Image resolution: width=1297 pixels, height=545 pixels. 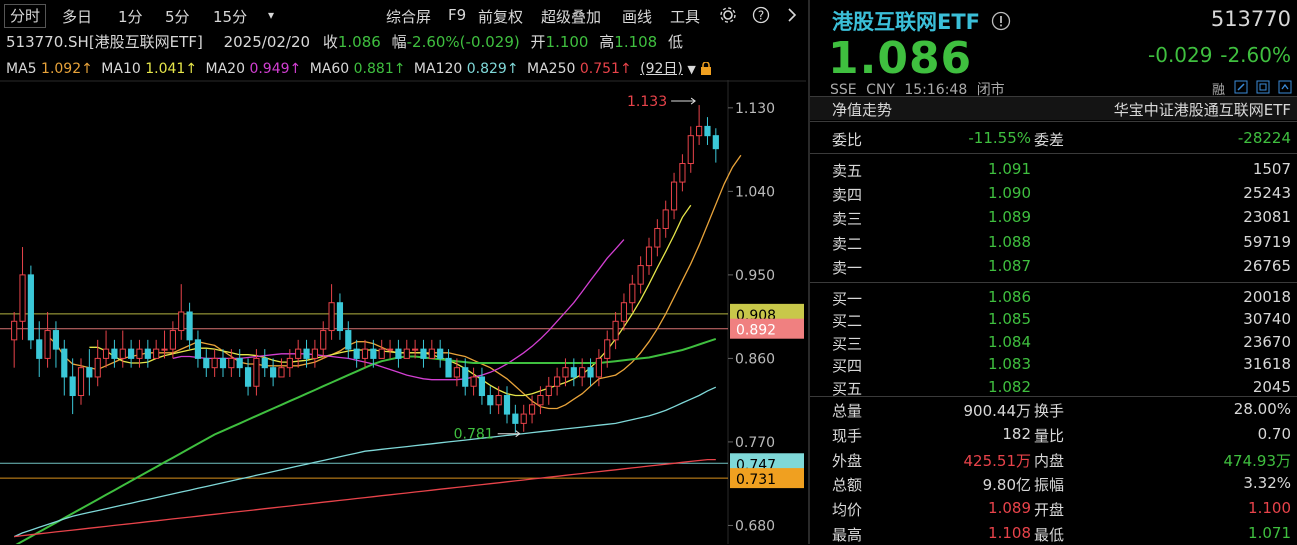 I want to click on adjust-button: 前复权, so click(x=500, y=16).